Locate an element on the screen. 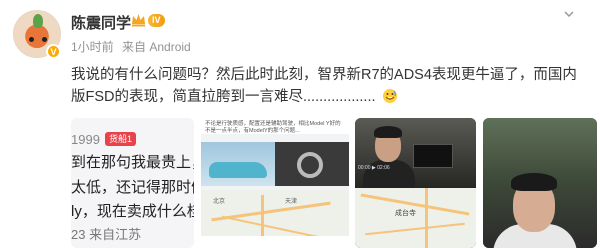  map-label: 北京 is located at coordinates (219, 202).